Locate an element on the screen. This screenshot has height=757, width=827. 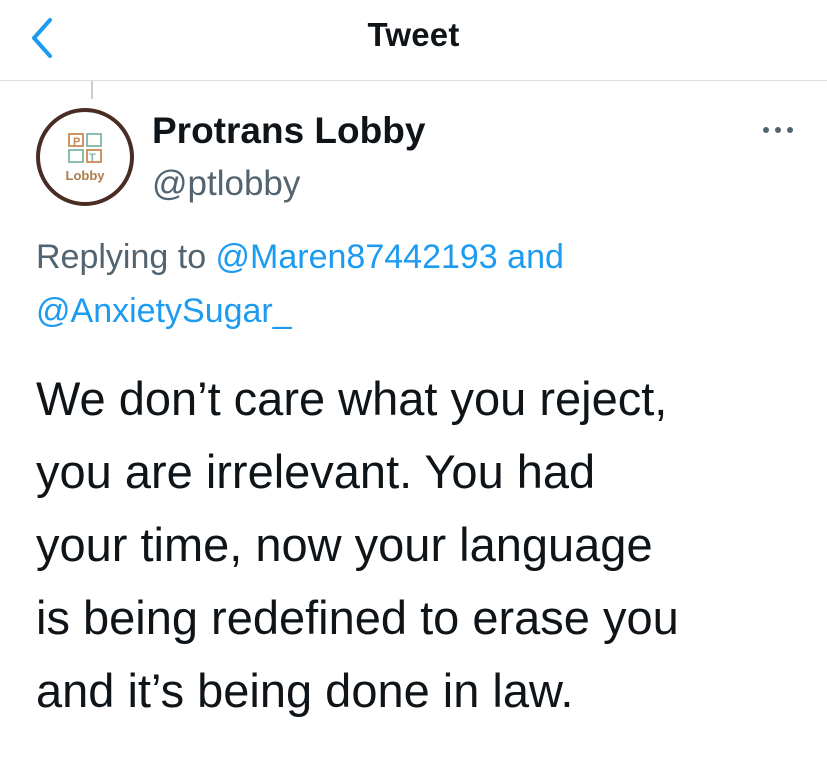
avatar-label: Lobby is located at coordinates (85, 175).